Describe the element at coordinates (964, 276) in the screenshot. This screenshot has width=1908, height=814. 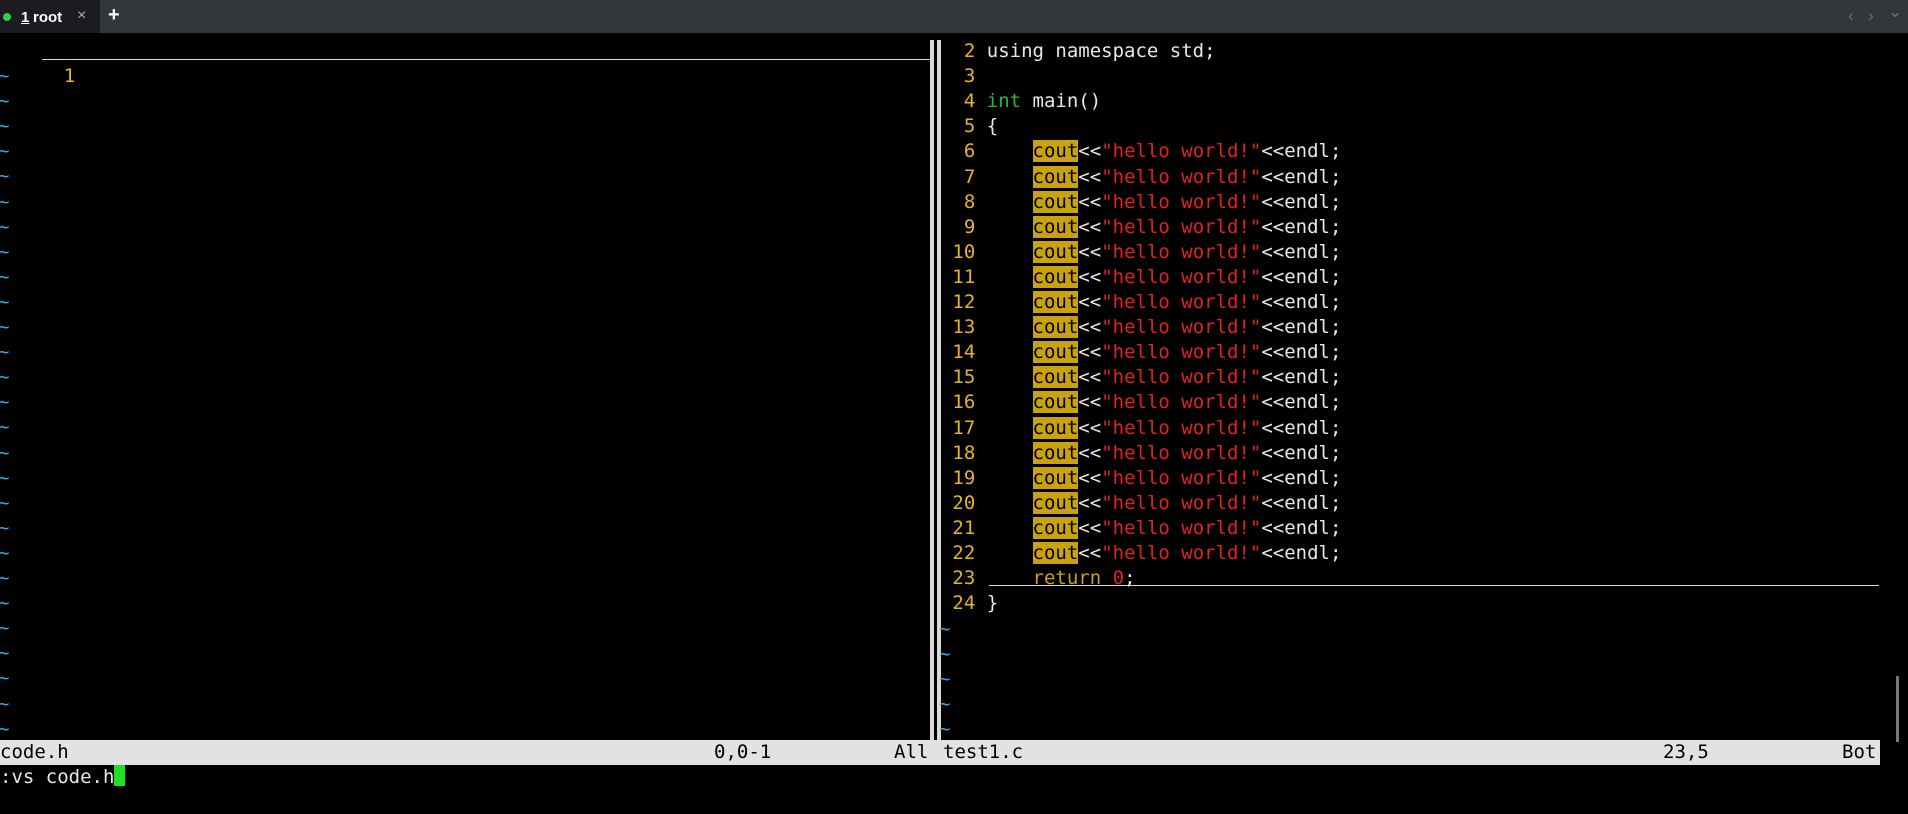
I see `line-number: 11` at that location.